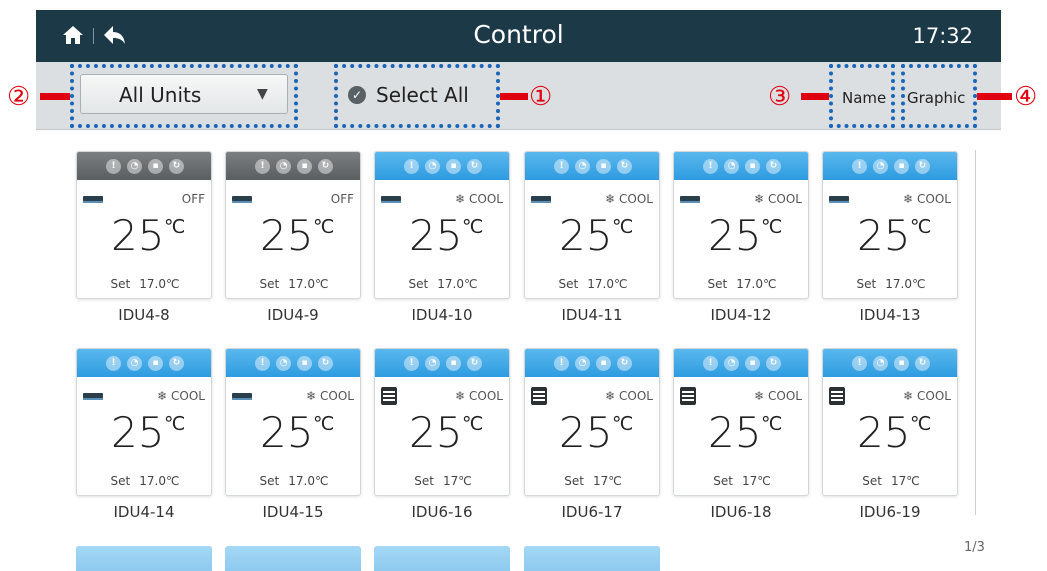  What do you see at coordinates (994, 96) in the screenshot?
I see `callout-graphic-connector` at bounding box center [994, 96].